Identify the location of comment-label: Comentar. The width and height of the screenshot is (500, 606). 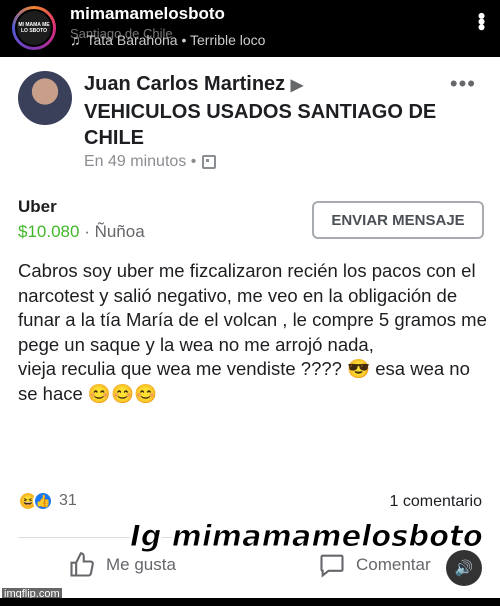
(393, 564).